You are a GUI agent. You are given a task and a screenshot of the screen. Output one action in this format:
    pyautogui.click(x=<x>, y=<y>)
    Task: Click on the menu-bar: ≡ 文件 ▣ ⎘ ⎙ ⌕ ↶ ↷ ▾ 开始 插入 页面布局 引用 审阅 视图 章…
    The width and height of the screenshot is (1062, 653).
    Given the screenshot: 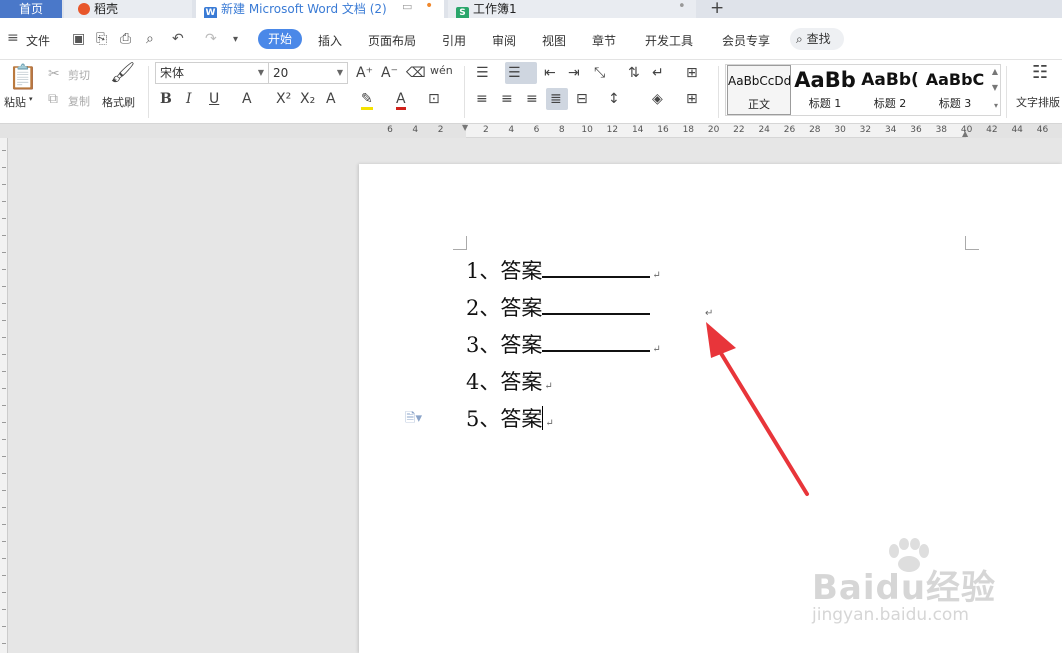 What is the action you would take?
    pyautogui.click(x=531, y=39)
    